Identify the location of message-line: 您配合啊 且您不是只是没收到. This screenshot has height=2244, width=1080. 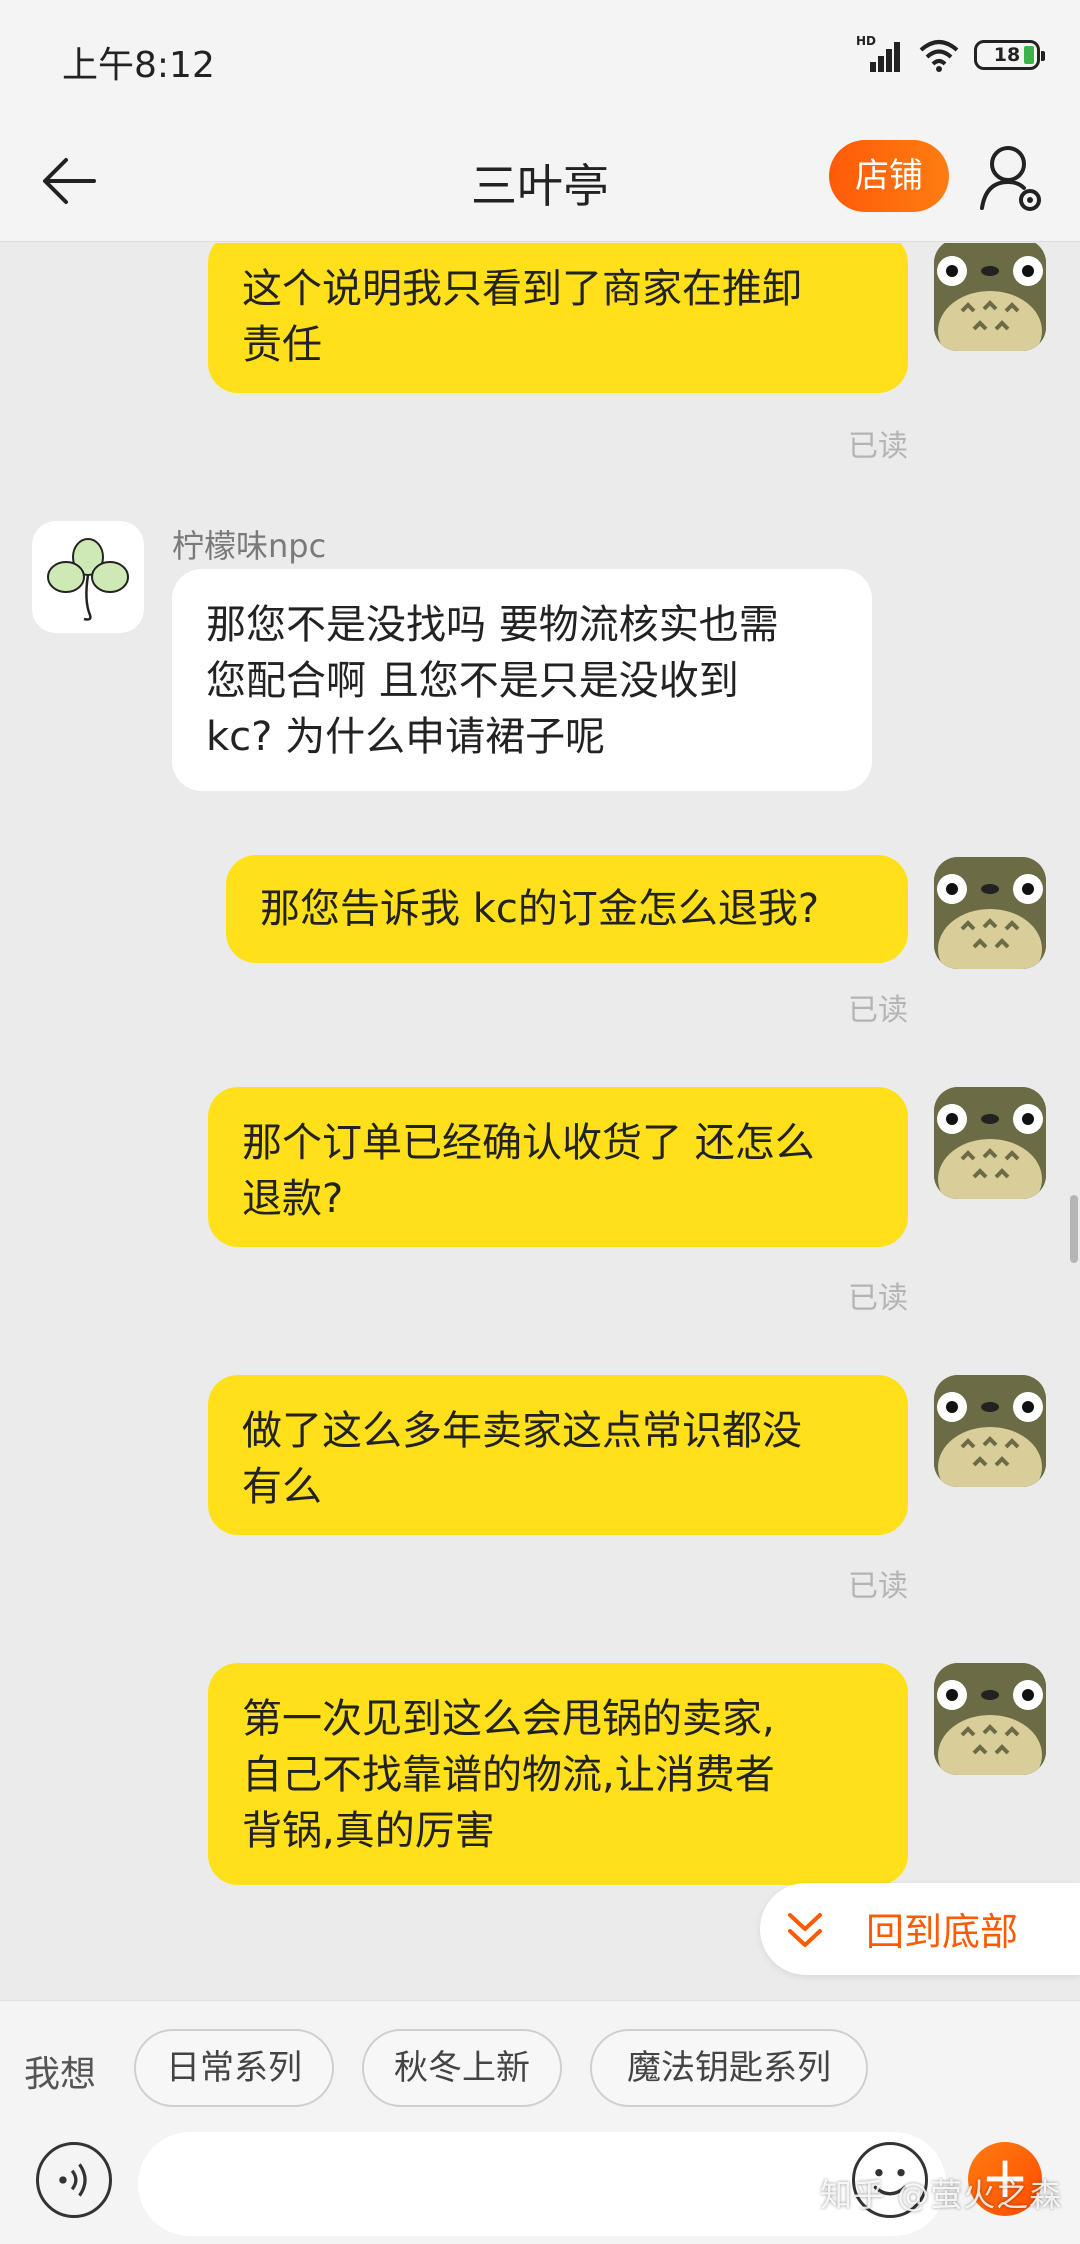
(472, 681).